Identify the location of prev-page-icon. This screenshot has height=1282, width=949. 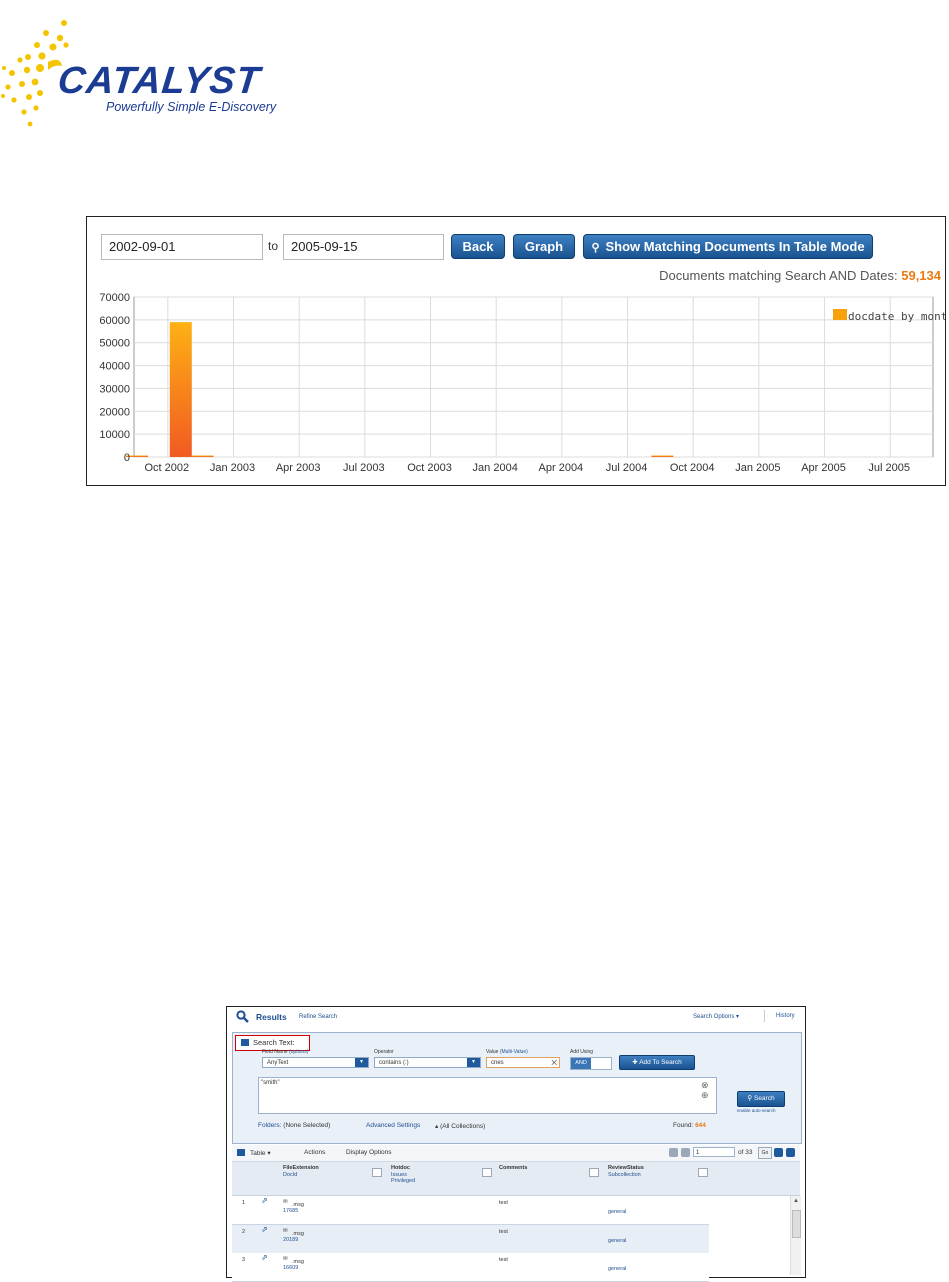
(685, 1152).